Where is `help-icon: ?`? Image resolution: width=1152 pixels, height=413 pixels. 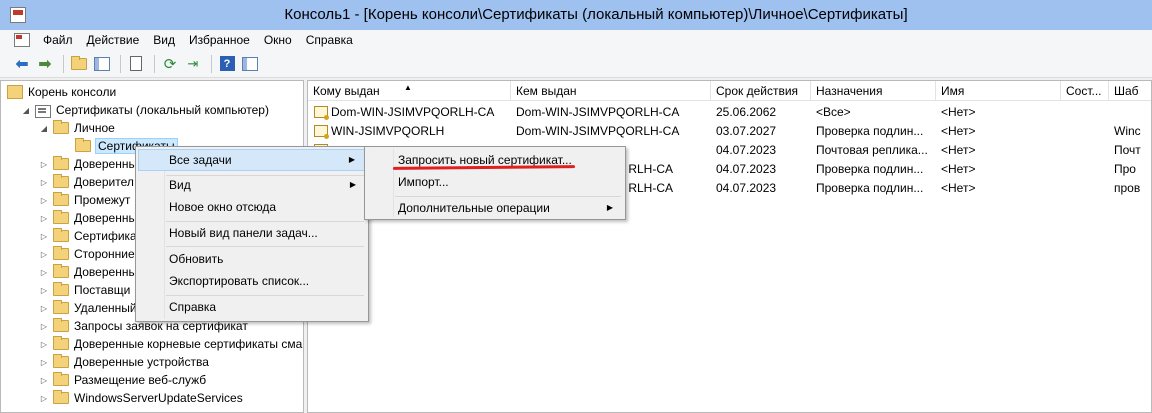
help-icon: ? is located at coordinates (227, 63).